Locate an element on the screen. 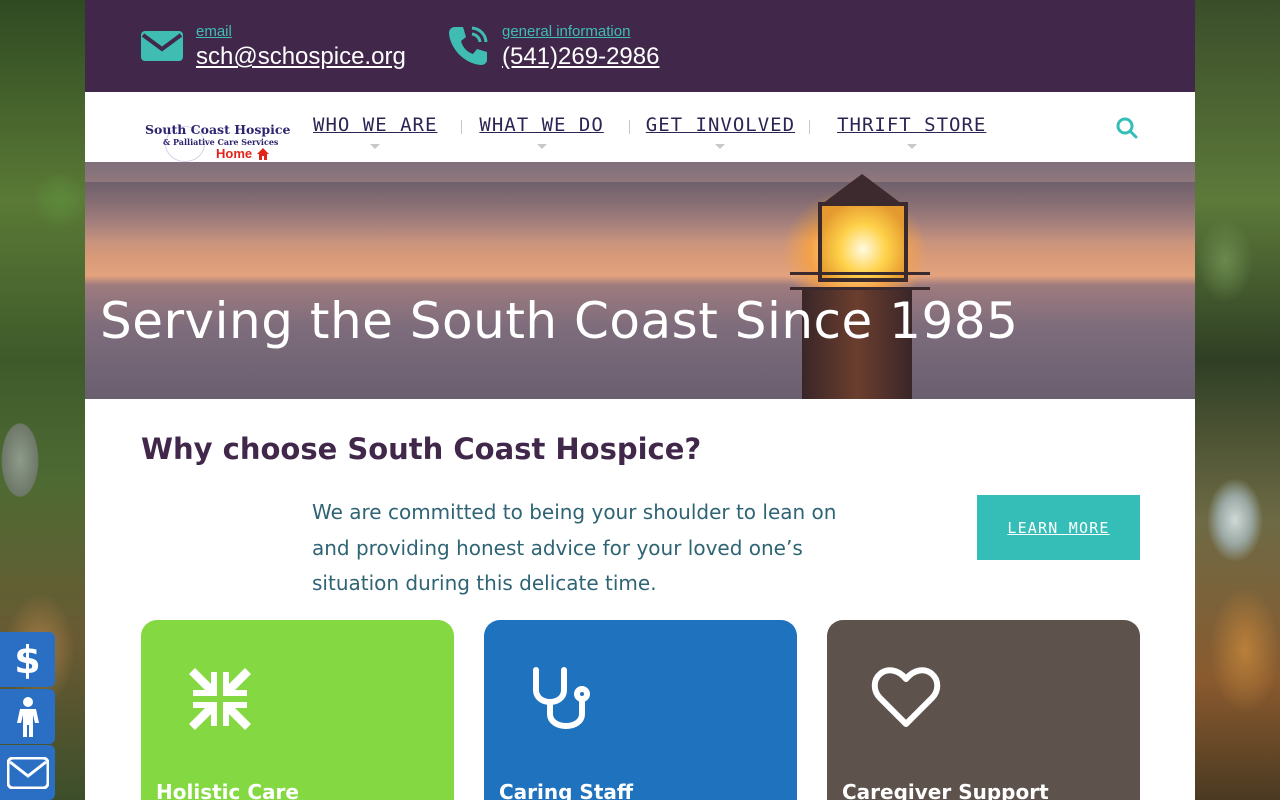 The image size is (1280, 800). nav-item-what-we-do: WHAT WE DO is located at coordinates (541, 131).